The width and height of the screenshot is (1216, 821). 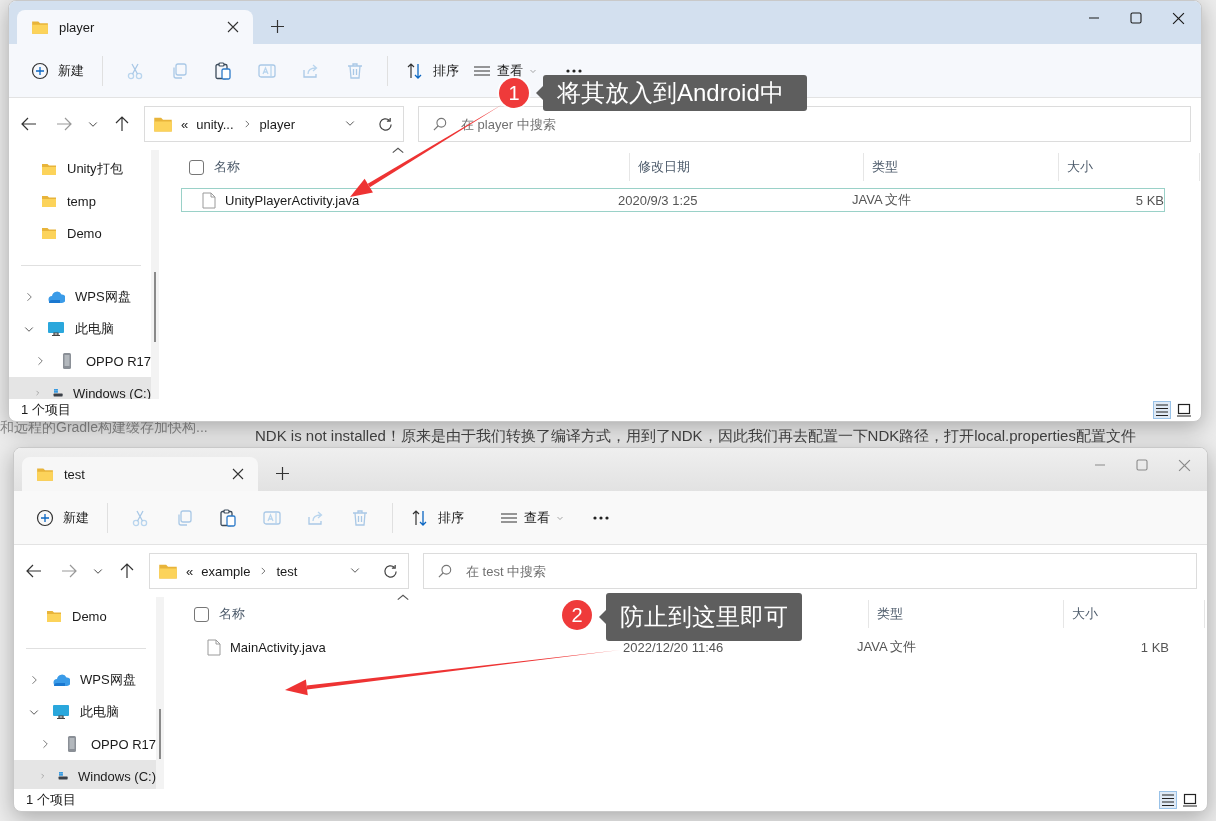 I want to click on table-cell: MainActivity.java, so click(x=278, y=647).